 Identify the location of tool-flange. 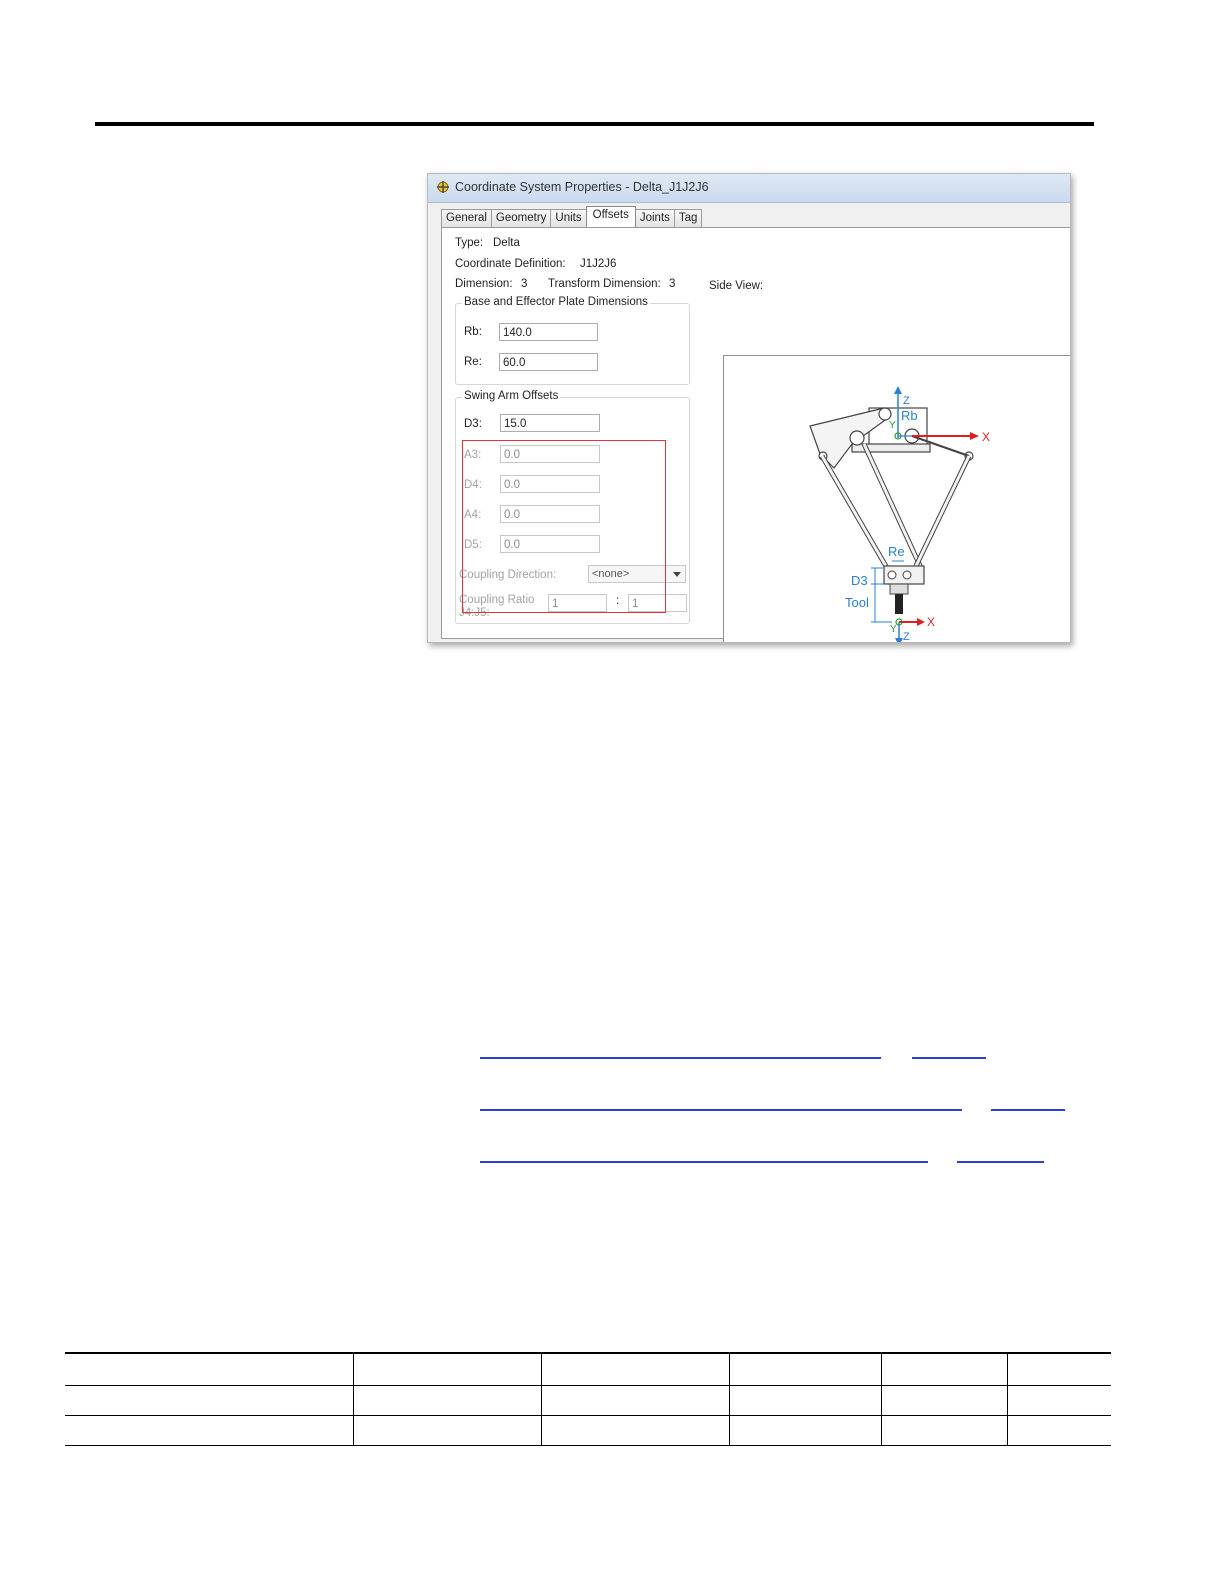
(899, 589).